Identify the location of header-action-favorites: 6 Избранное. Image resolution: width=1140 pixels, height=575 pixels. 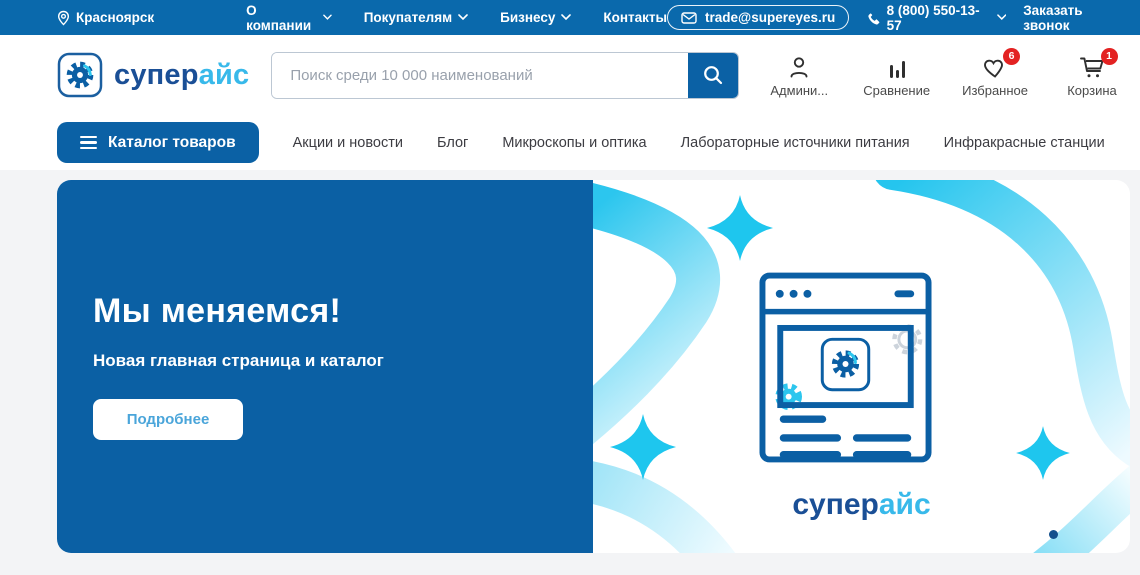
(995, 72).